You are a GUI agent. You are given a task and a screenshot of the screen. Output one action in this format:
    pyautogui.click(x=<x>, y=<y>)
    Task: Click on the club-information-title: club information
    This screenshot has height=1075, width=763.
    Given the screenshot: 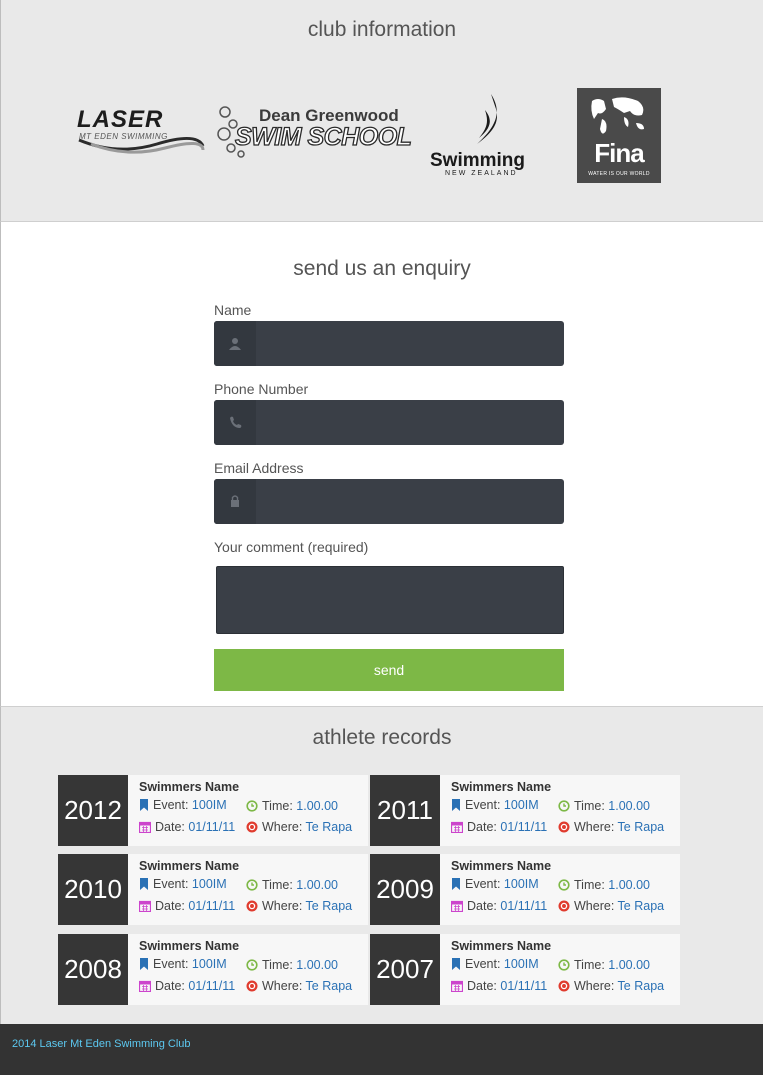 What is the action you would take?
    pyautogui.click(x=382, y=29)
    